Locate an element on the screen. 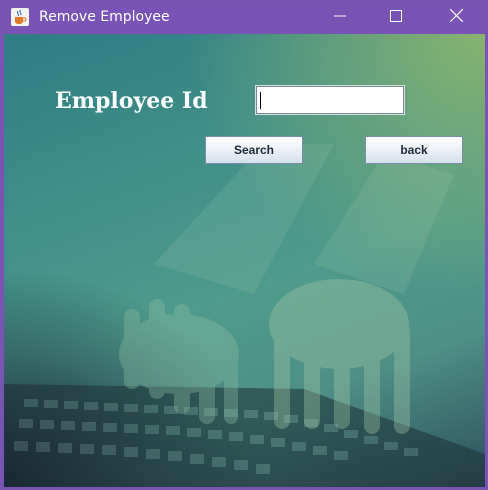  search-button: Search is located at coordinates (254, 150).